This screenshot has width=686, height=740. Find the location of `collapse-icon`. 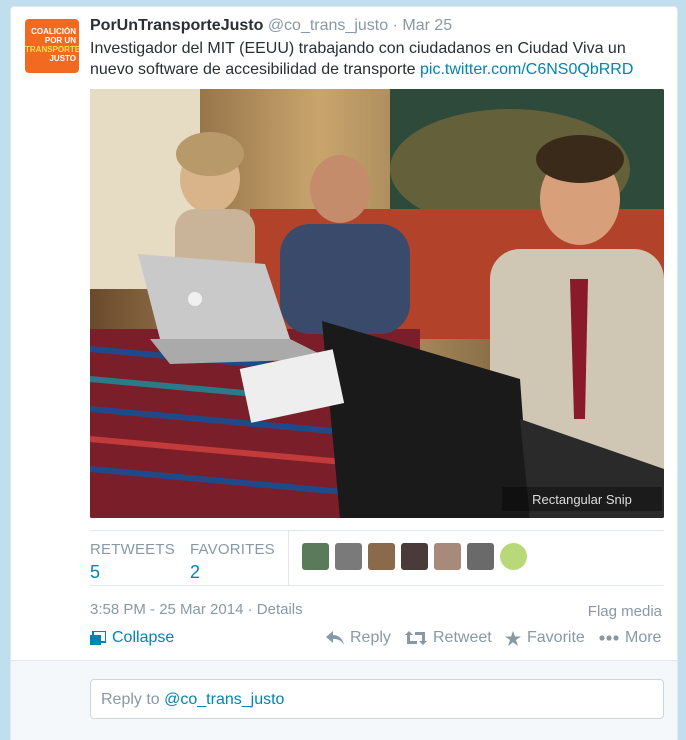

collapse-icon is located at coordinates (98, 638).